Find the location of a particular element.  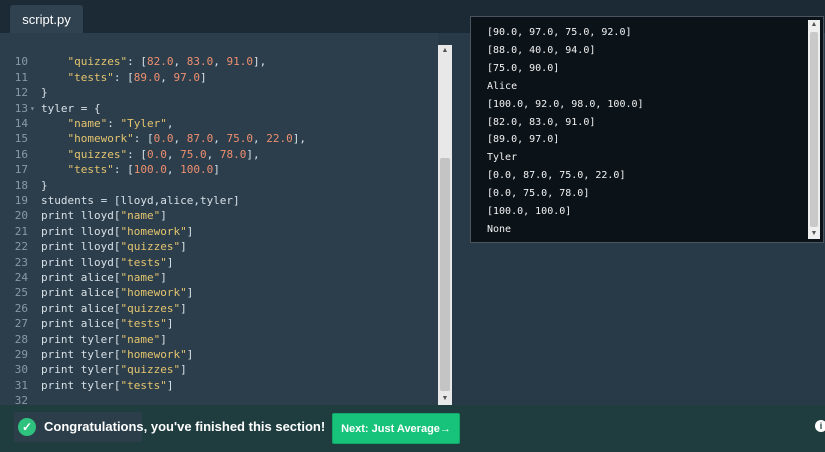

code-line: 16 "quizzes": [0.0, 75.0, 78.0], is located at coordinates (219, 154).